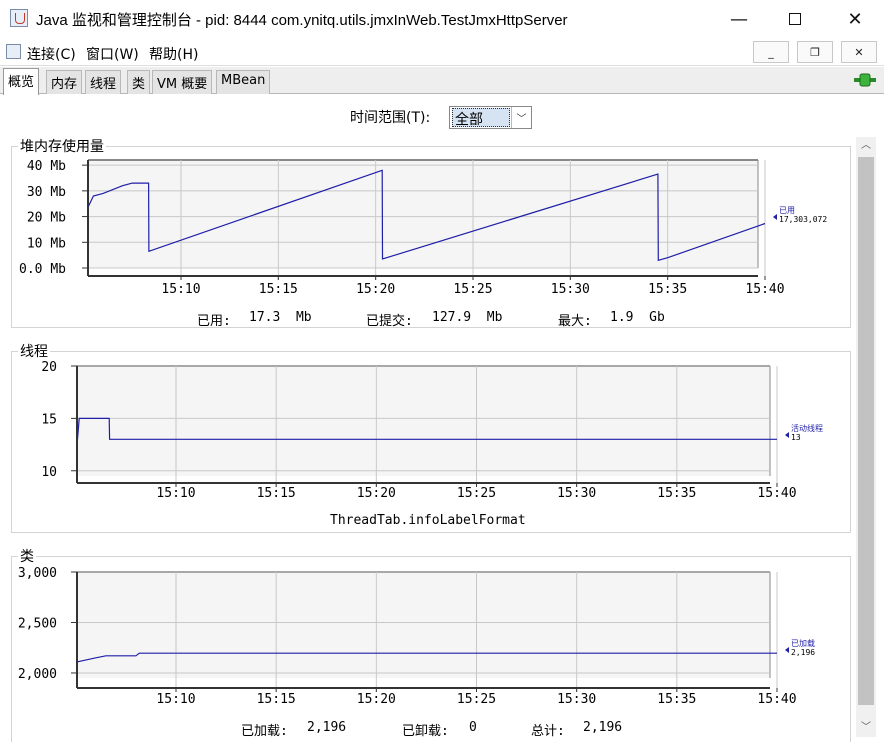  Describe the element at coordinates (787, 435) in the screenshot. I see `thread-legend-marker` at that location.